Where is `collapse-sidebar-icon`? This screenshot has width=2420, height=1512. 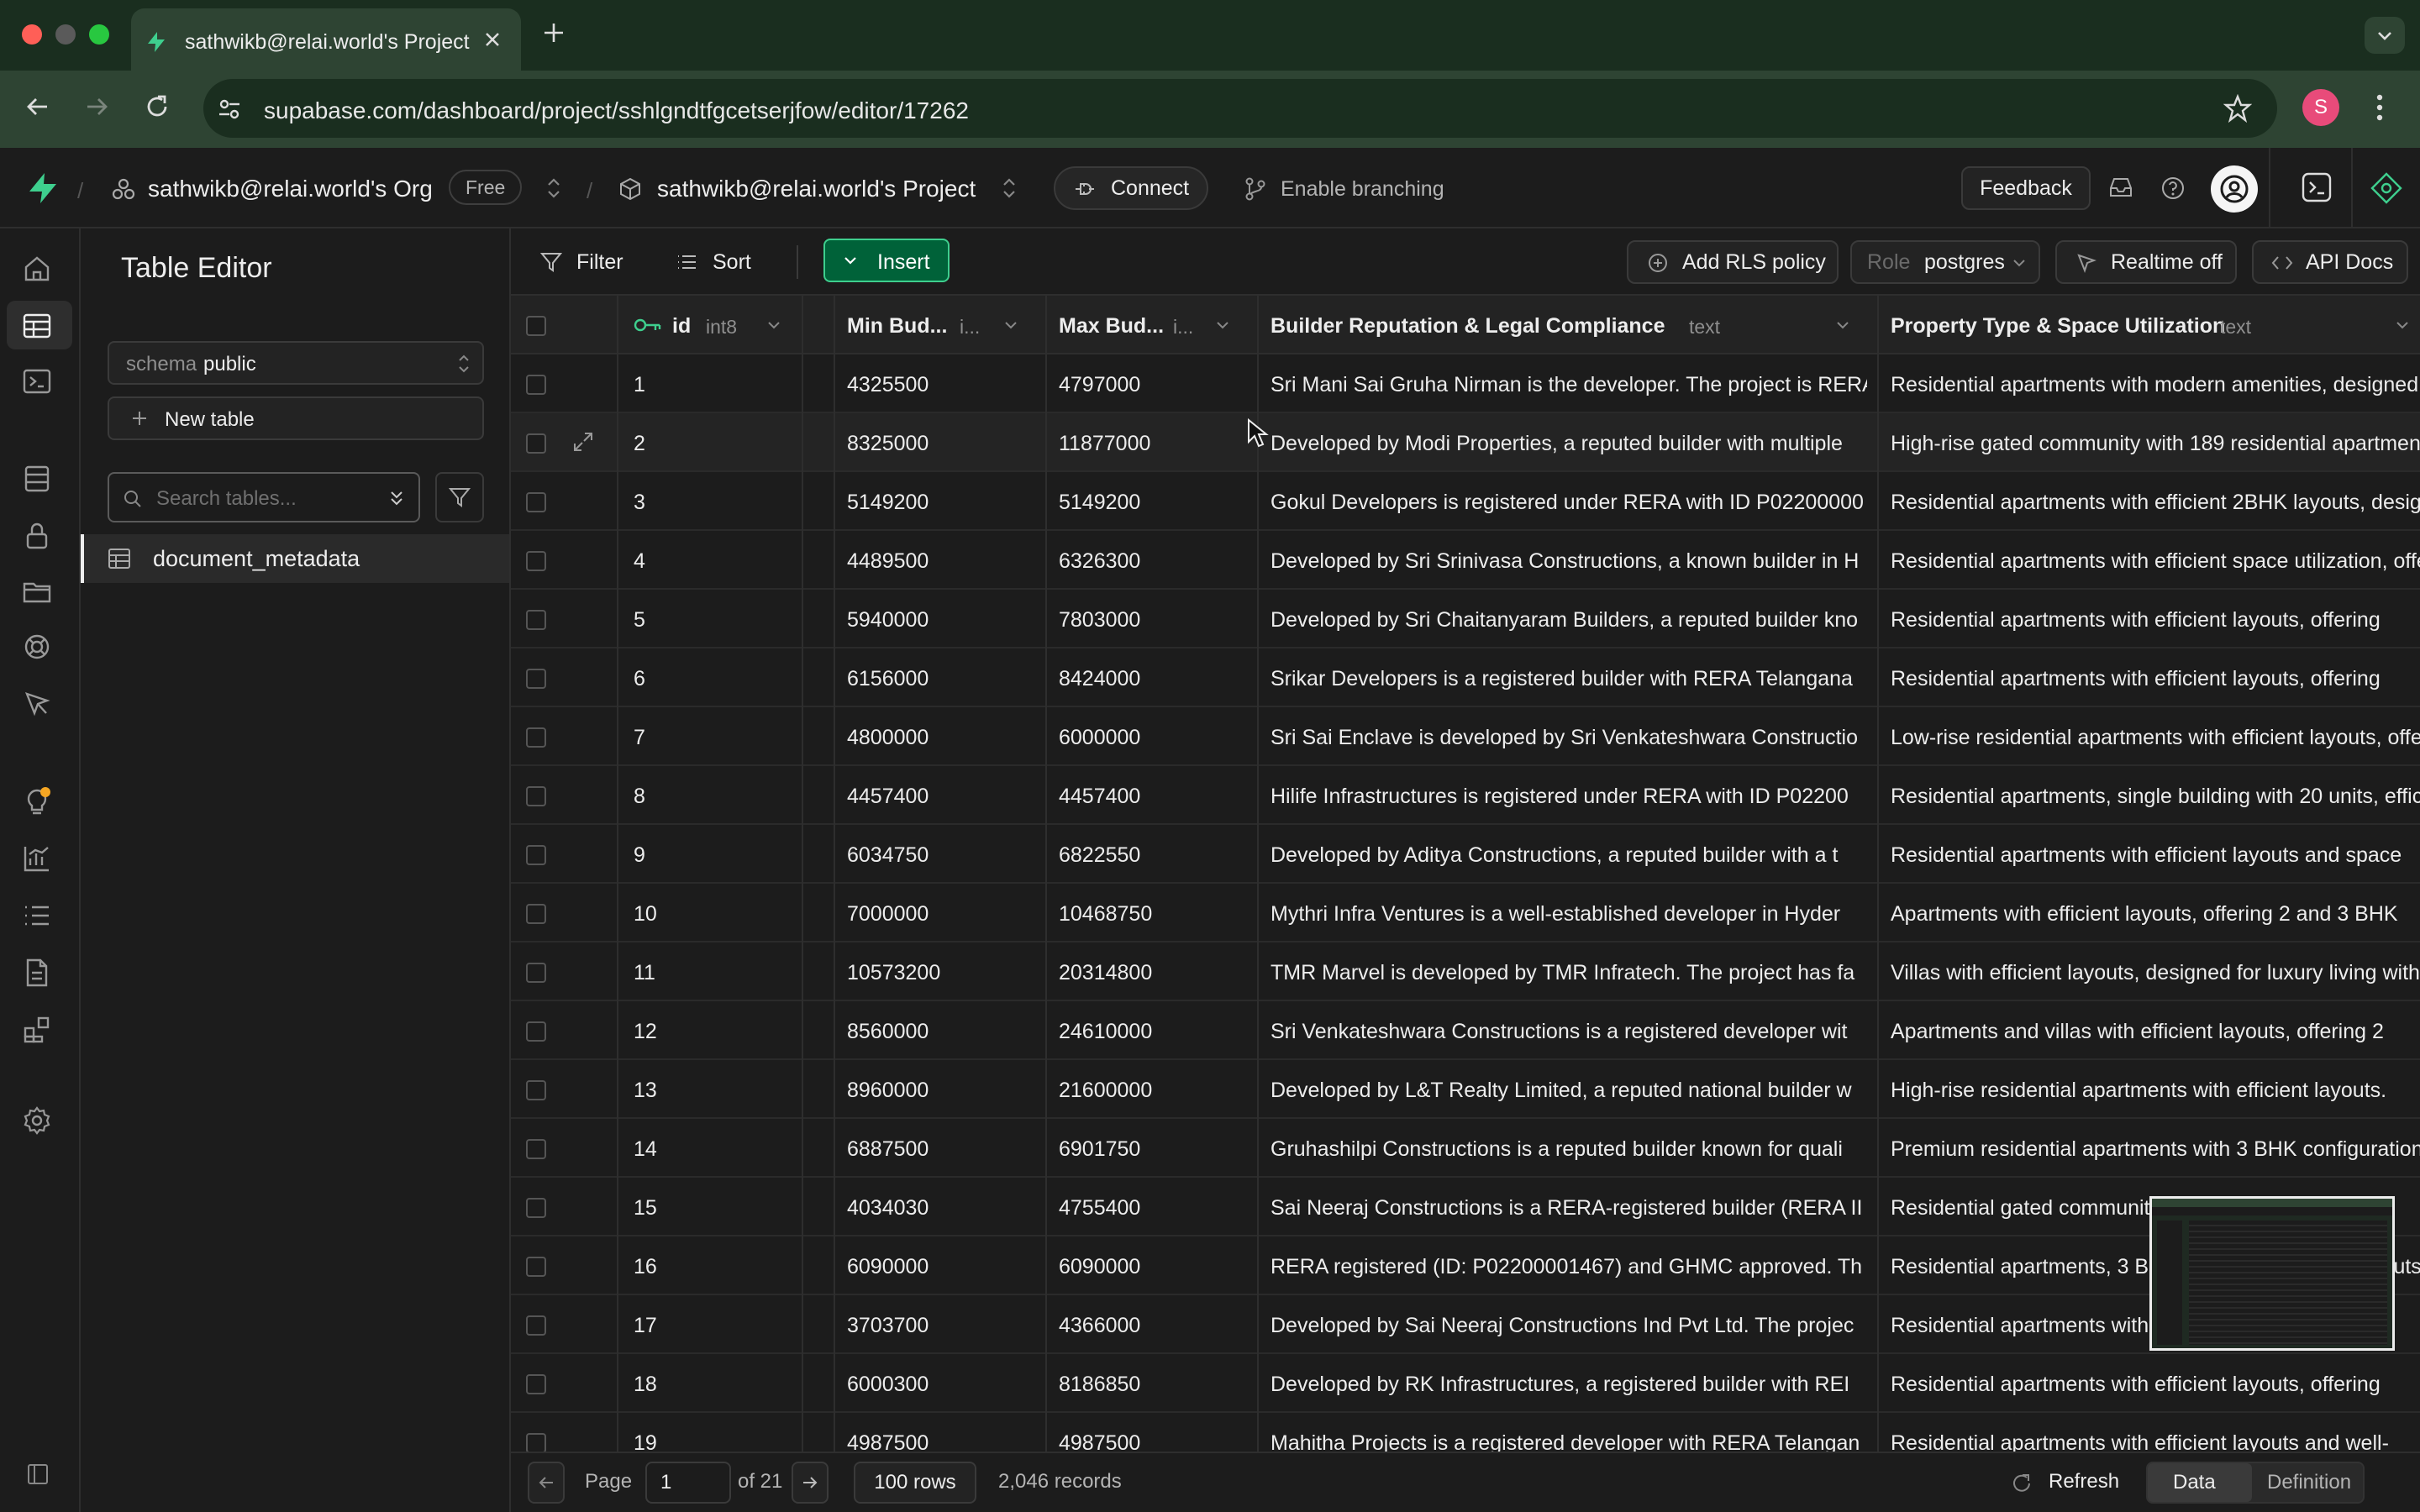 collapse-sidebar-icon is located at coordinates (37, 1474).